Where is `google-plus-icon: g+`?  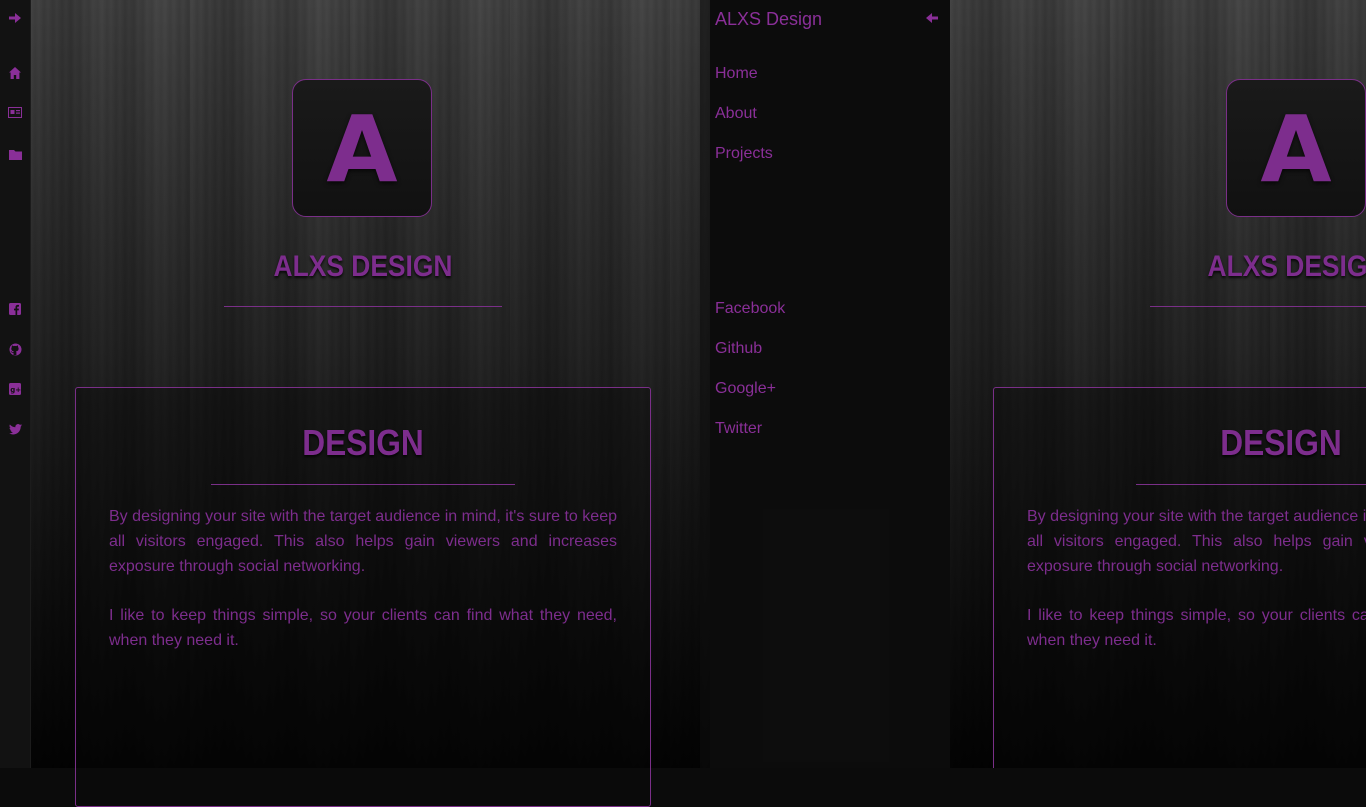
google-plus-icon: g+ is located at coordinates (15, 389).